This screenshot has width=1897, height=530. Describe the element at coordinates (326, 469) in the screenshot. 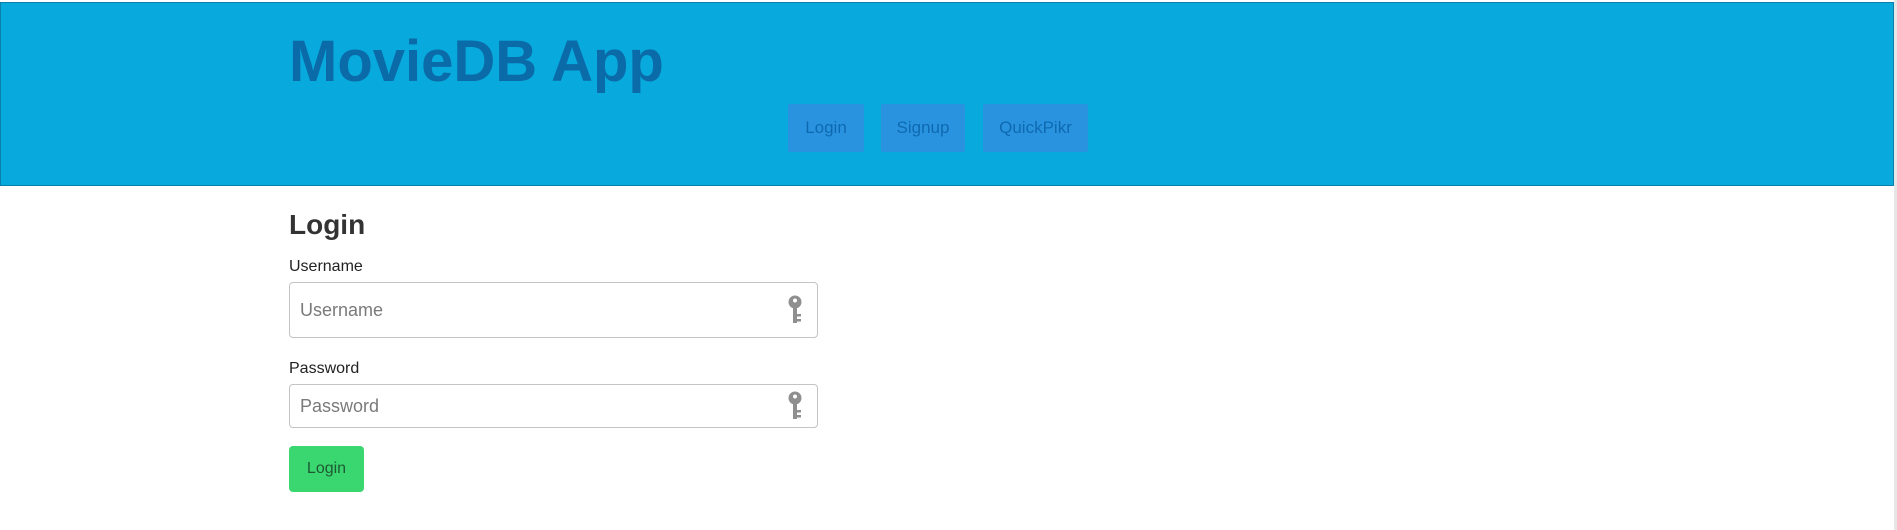

I see `login-submit-button: Login` at that location.